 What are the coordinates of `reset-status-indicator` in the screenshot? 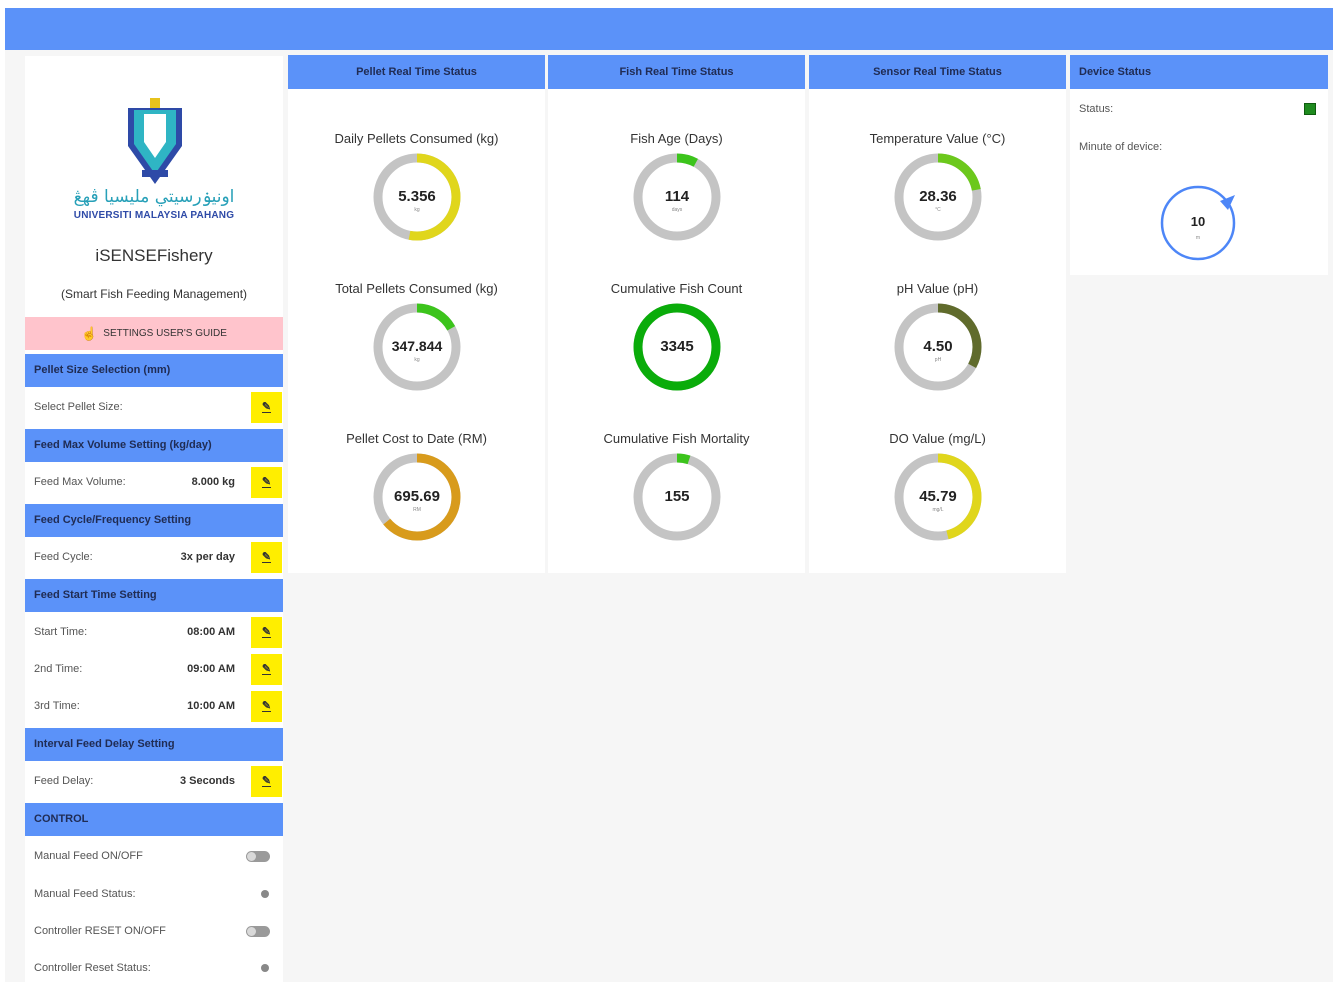 It's located at (265, 968).